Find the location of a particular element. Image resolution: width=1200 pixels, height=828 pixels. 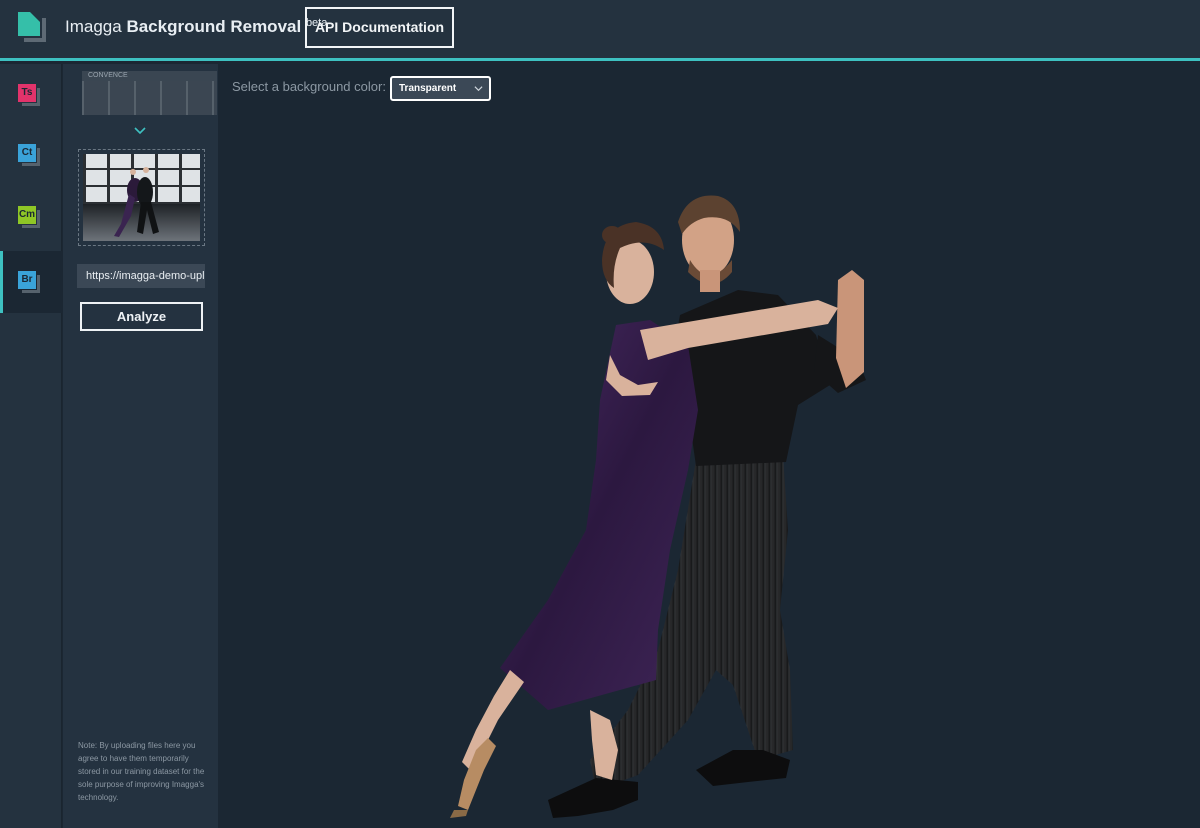

selected-sample-thumbnail is located at coordinates (141, 197).